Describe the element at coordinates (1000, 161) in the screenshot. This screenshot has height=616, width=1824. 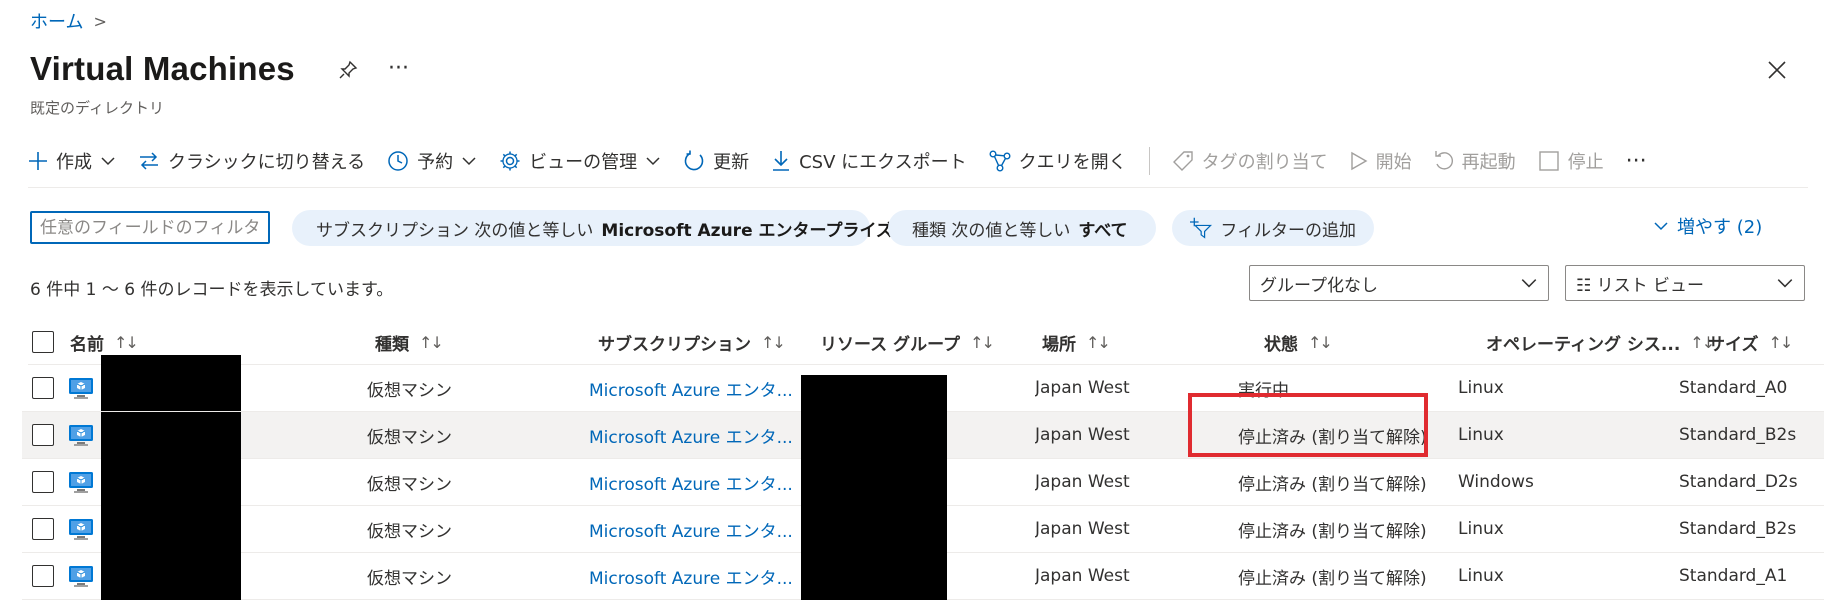
I see `graph-nodes-icon` at that location.